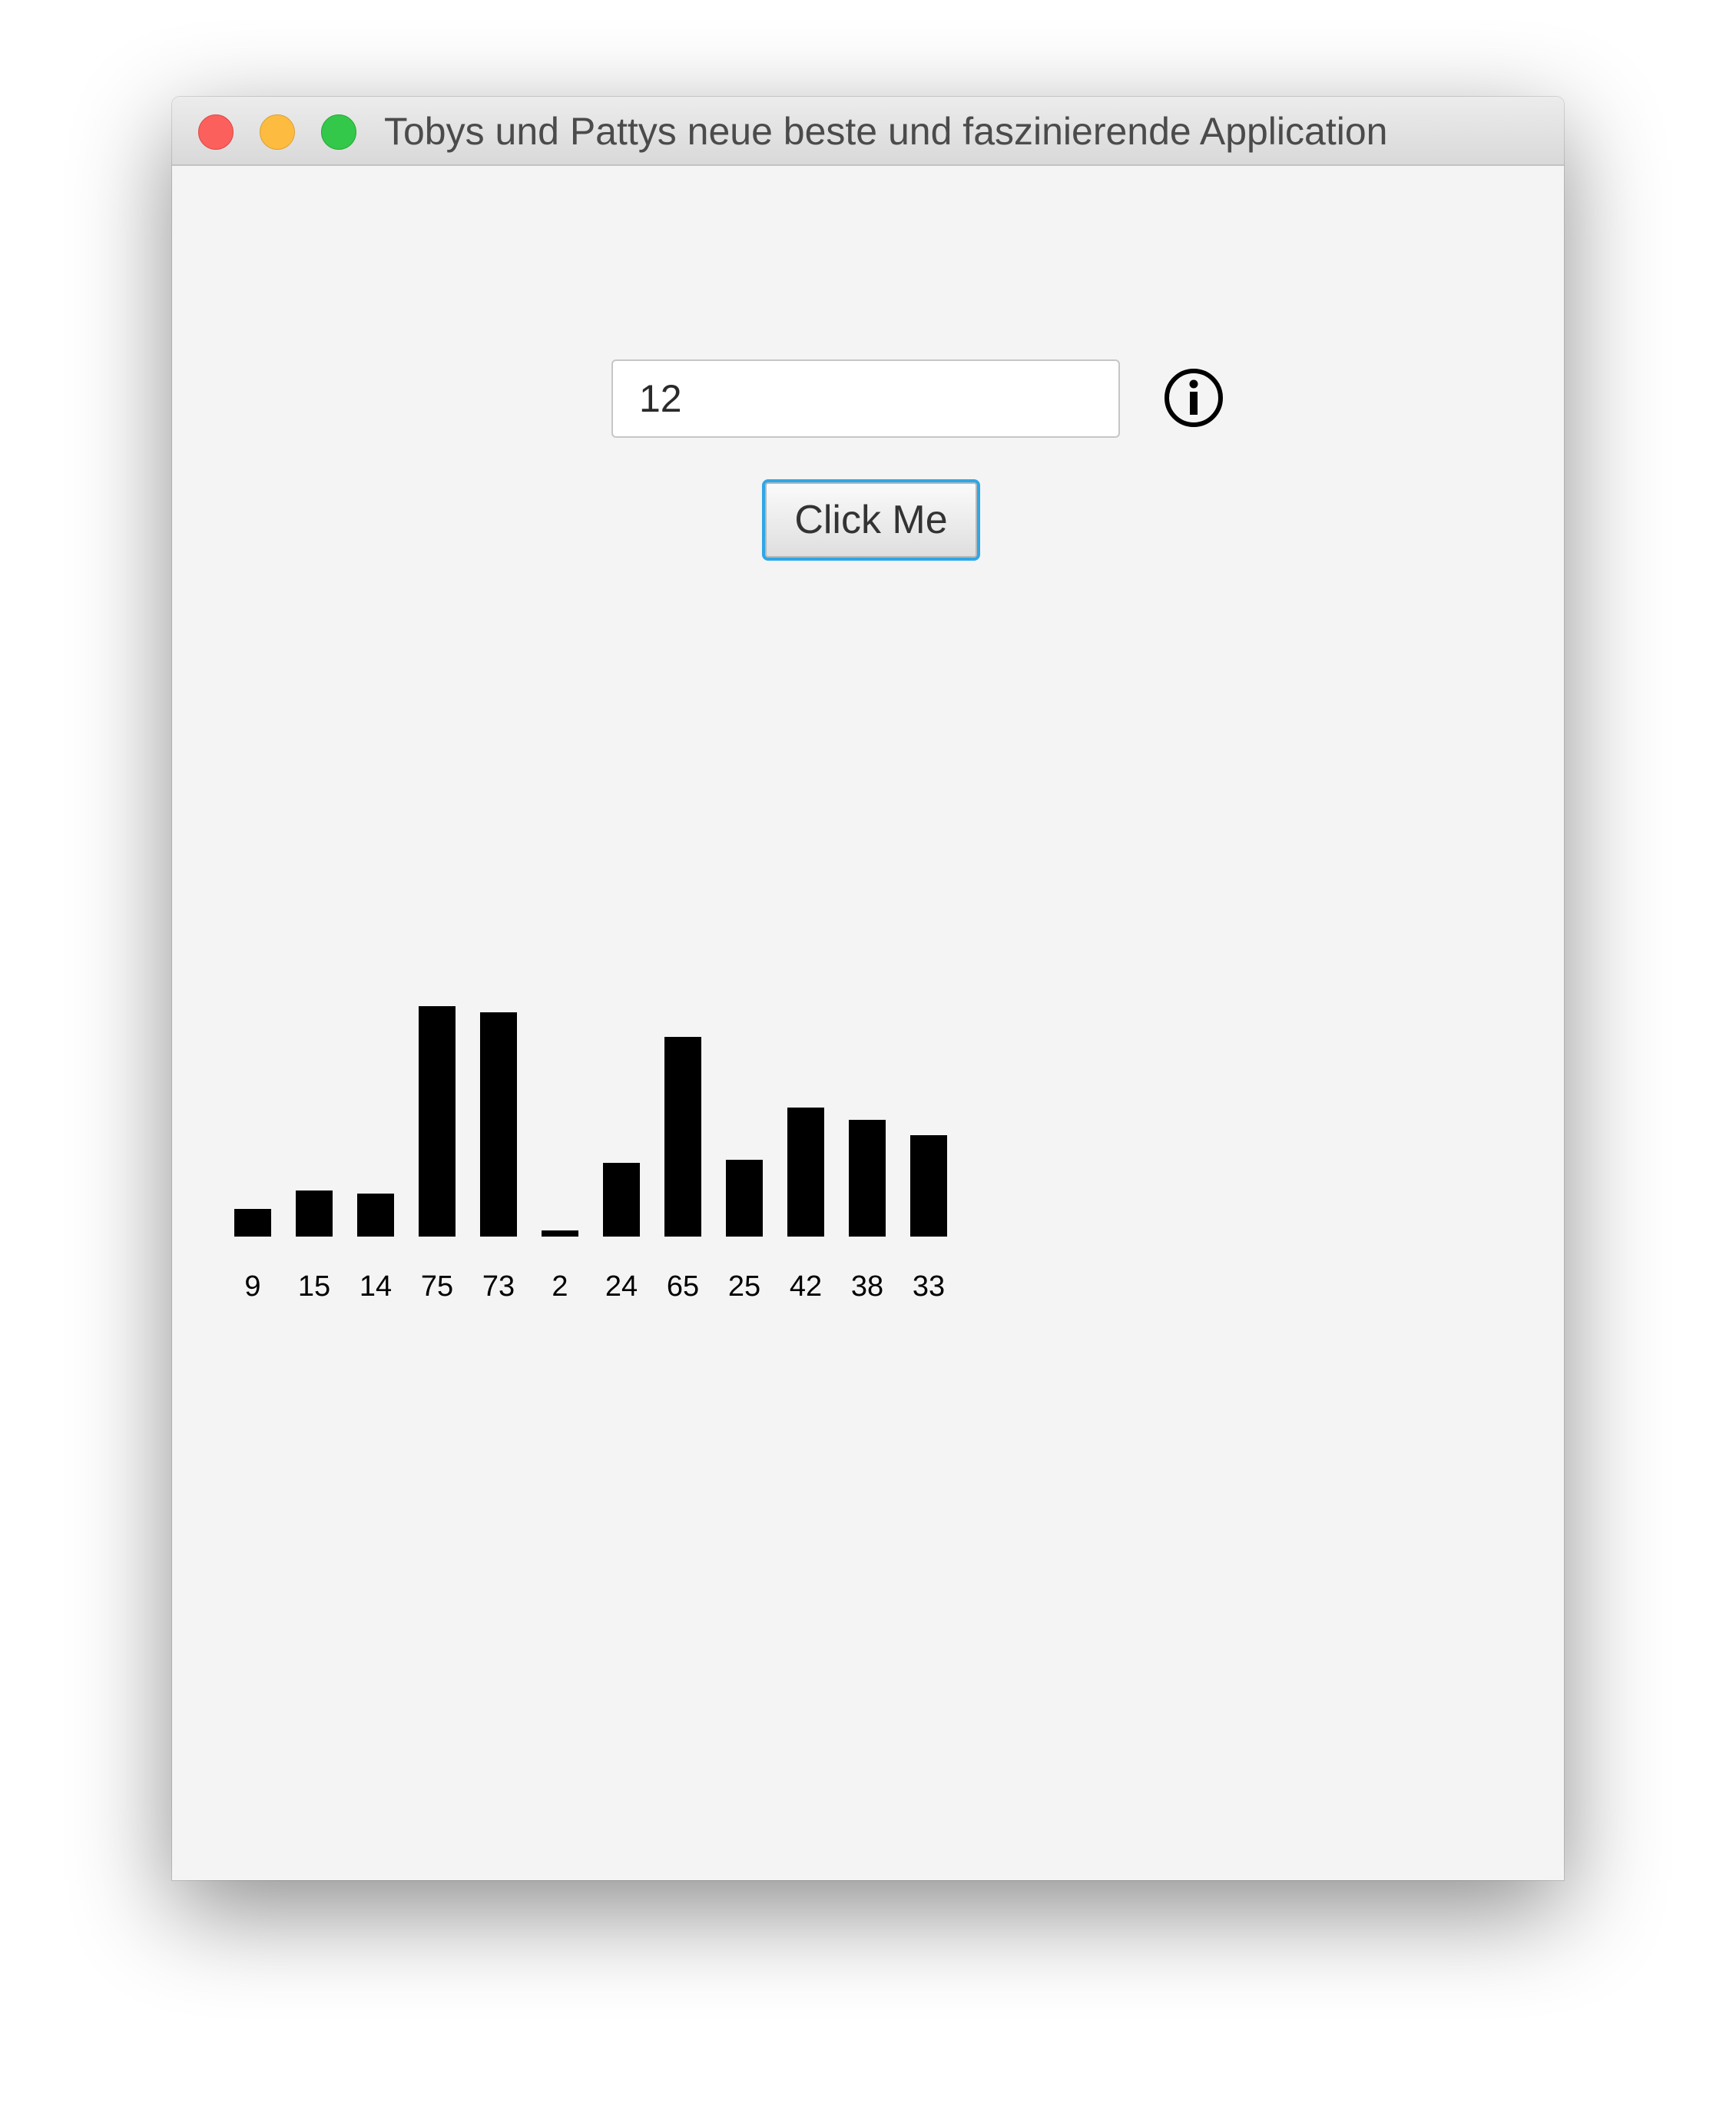 The image size is (1736, 2126). I want to click on bar-label-11: 38, so click(867, 1286).